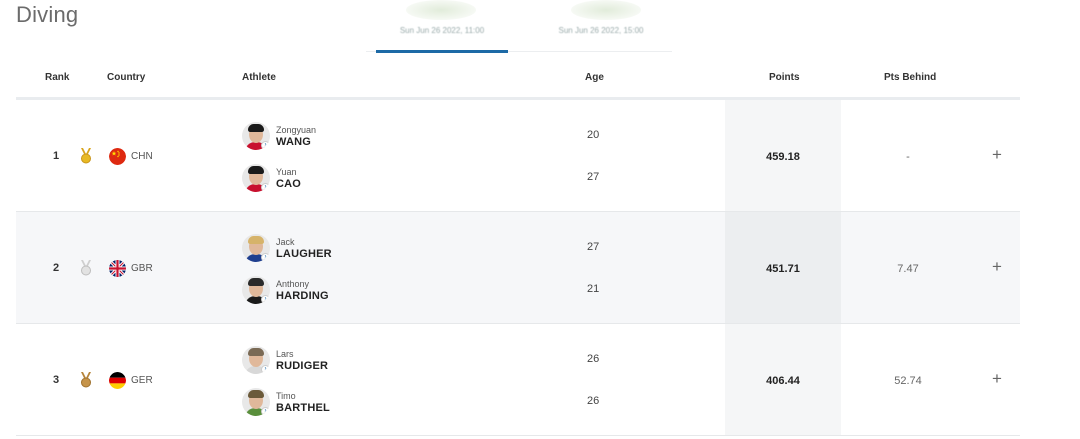 Image resolution: width=1080 pixels, height=439 pixels. Describe the element at coordinates (117, 380) in the screenshot. I see `germany-flag-icon` at that location.